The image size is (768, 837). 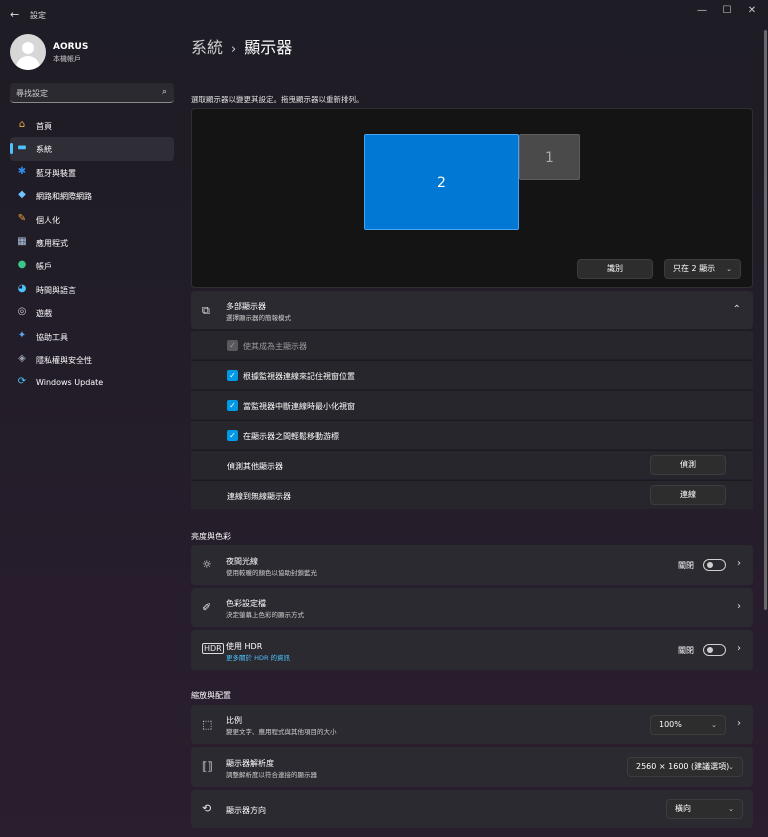 What do you see at coordinates (765, 320) in the screenshot?
I see `scrollbar` at bounding box center [765, 320].